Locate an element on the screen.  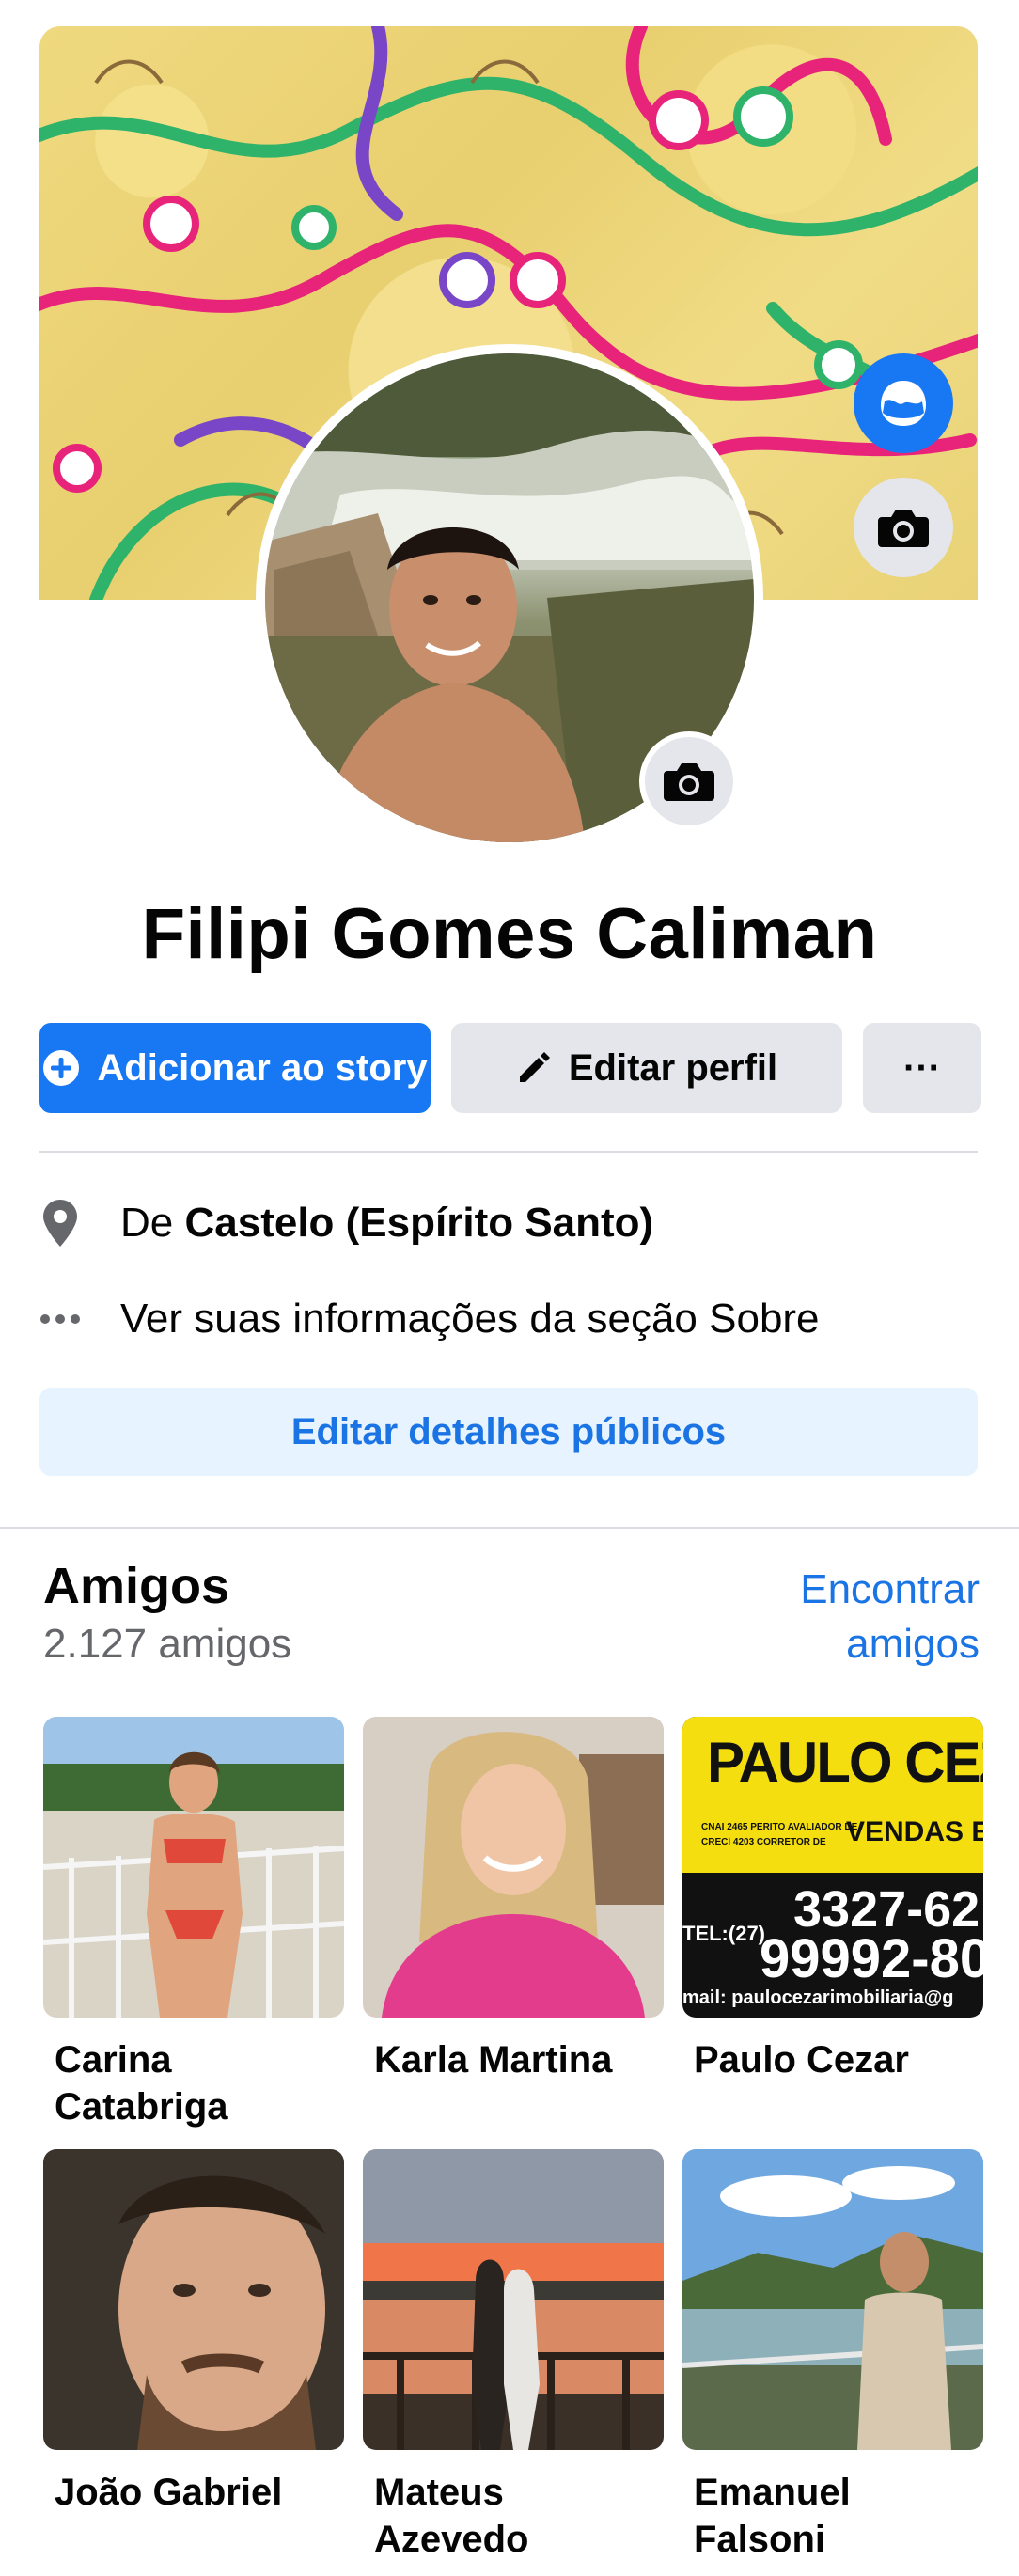
avatar-button is located at coordinates (903, 403).